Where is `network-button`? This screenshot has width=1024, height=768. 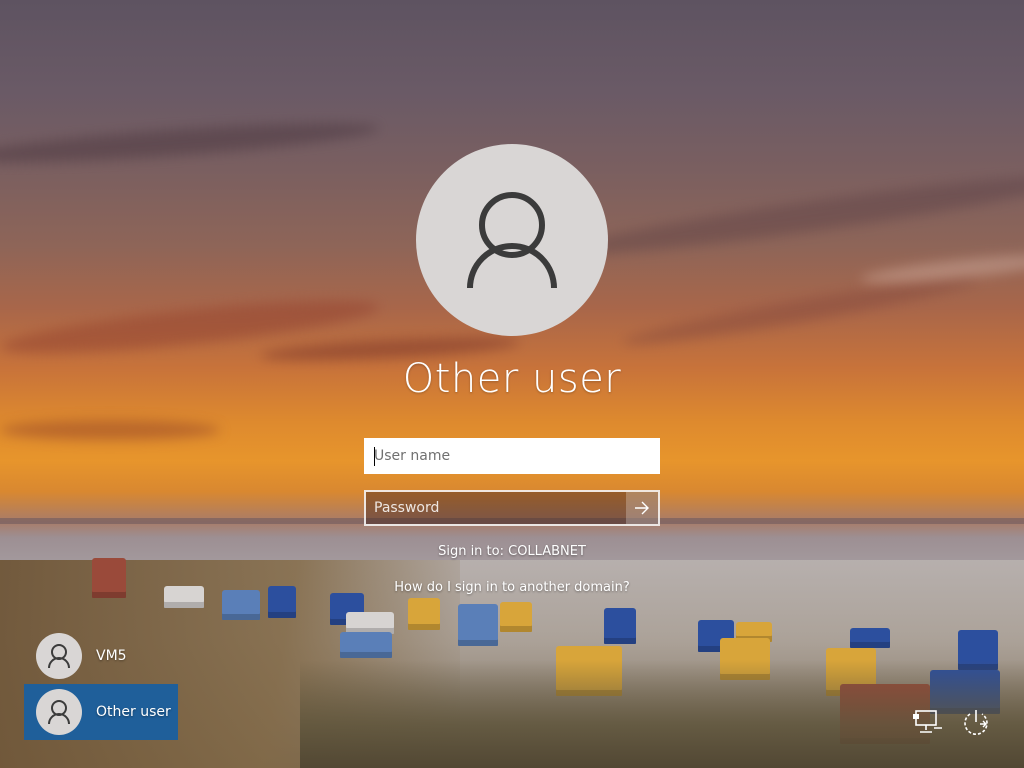 network-button is located at coordinates (928, 722).